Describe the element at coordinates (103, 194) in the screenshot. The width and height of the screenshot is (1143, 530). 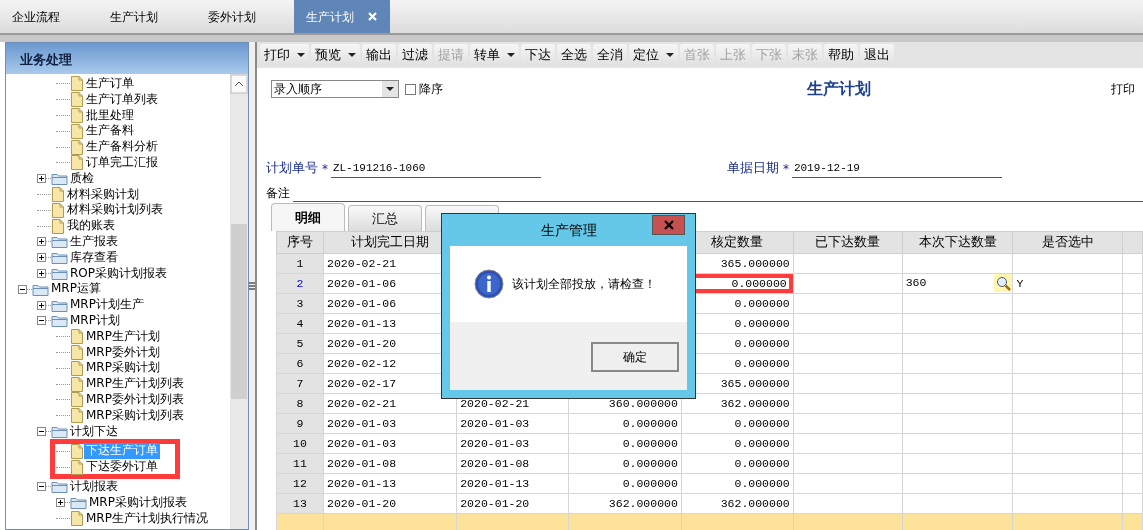
I see `tree-item: 材料采购计划` at that location.